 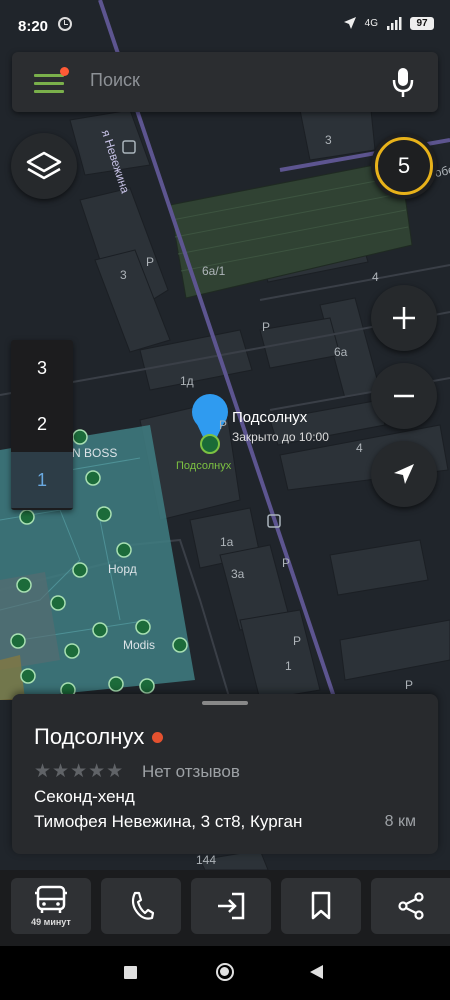 I want to click on share-icon, so click(x=410, y=906).